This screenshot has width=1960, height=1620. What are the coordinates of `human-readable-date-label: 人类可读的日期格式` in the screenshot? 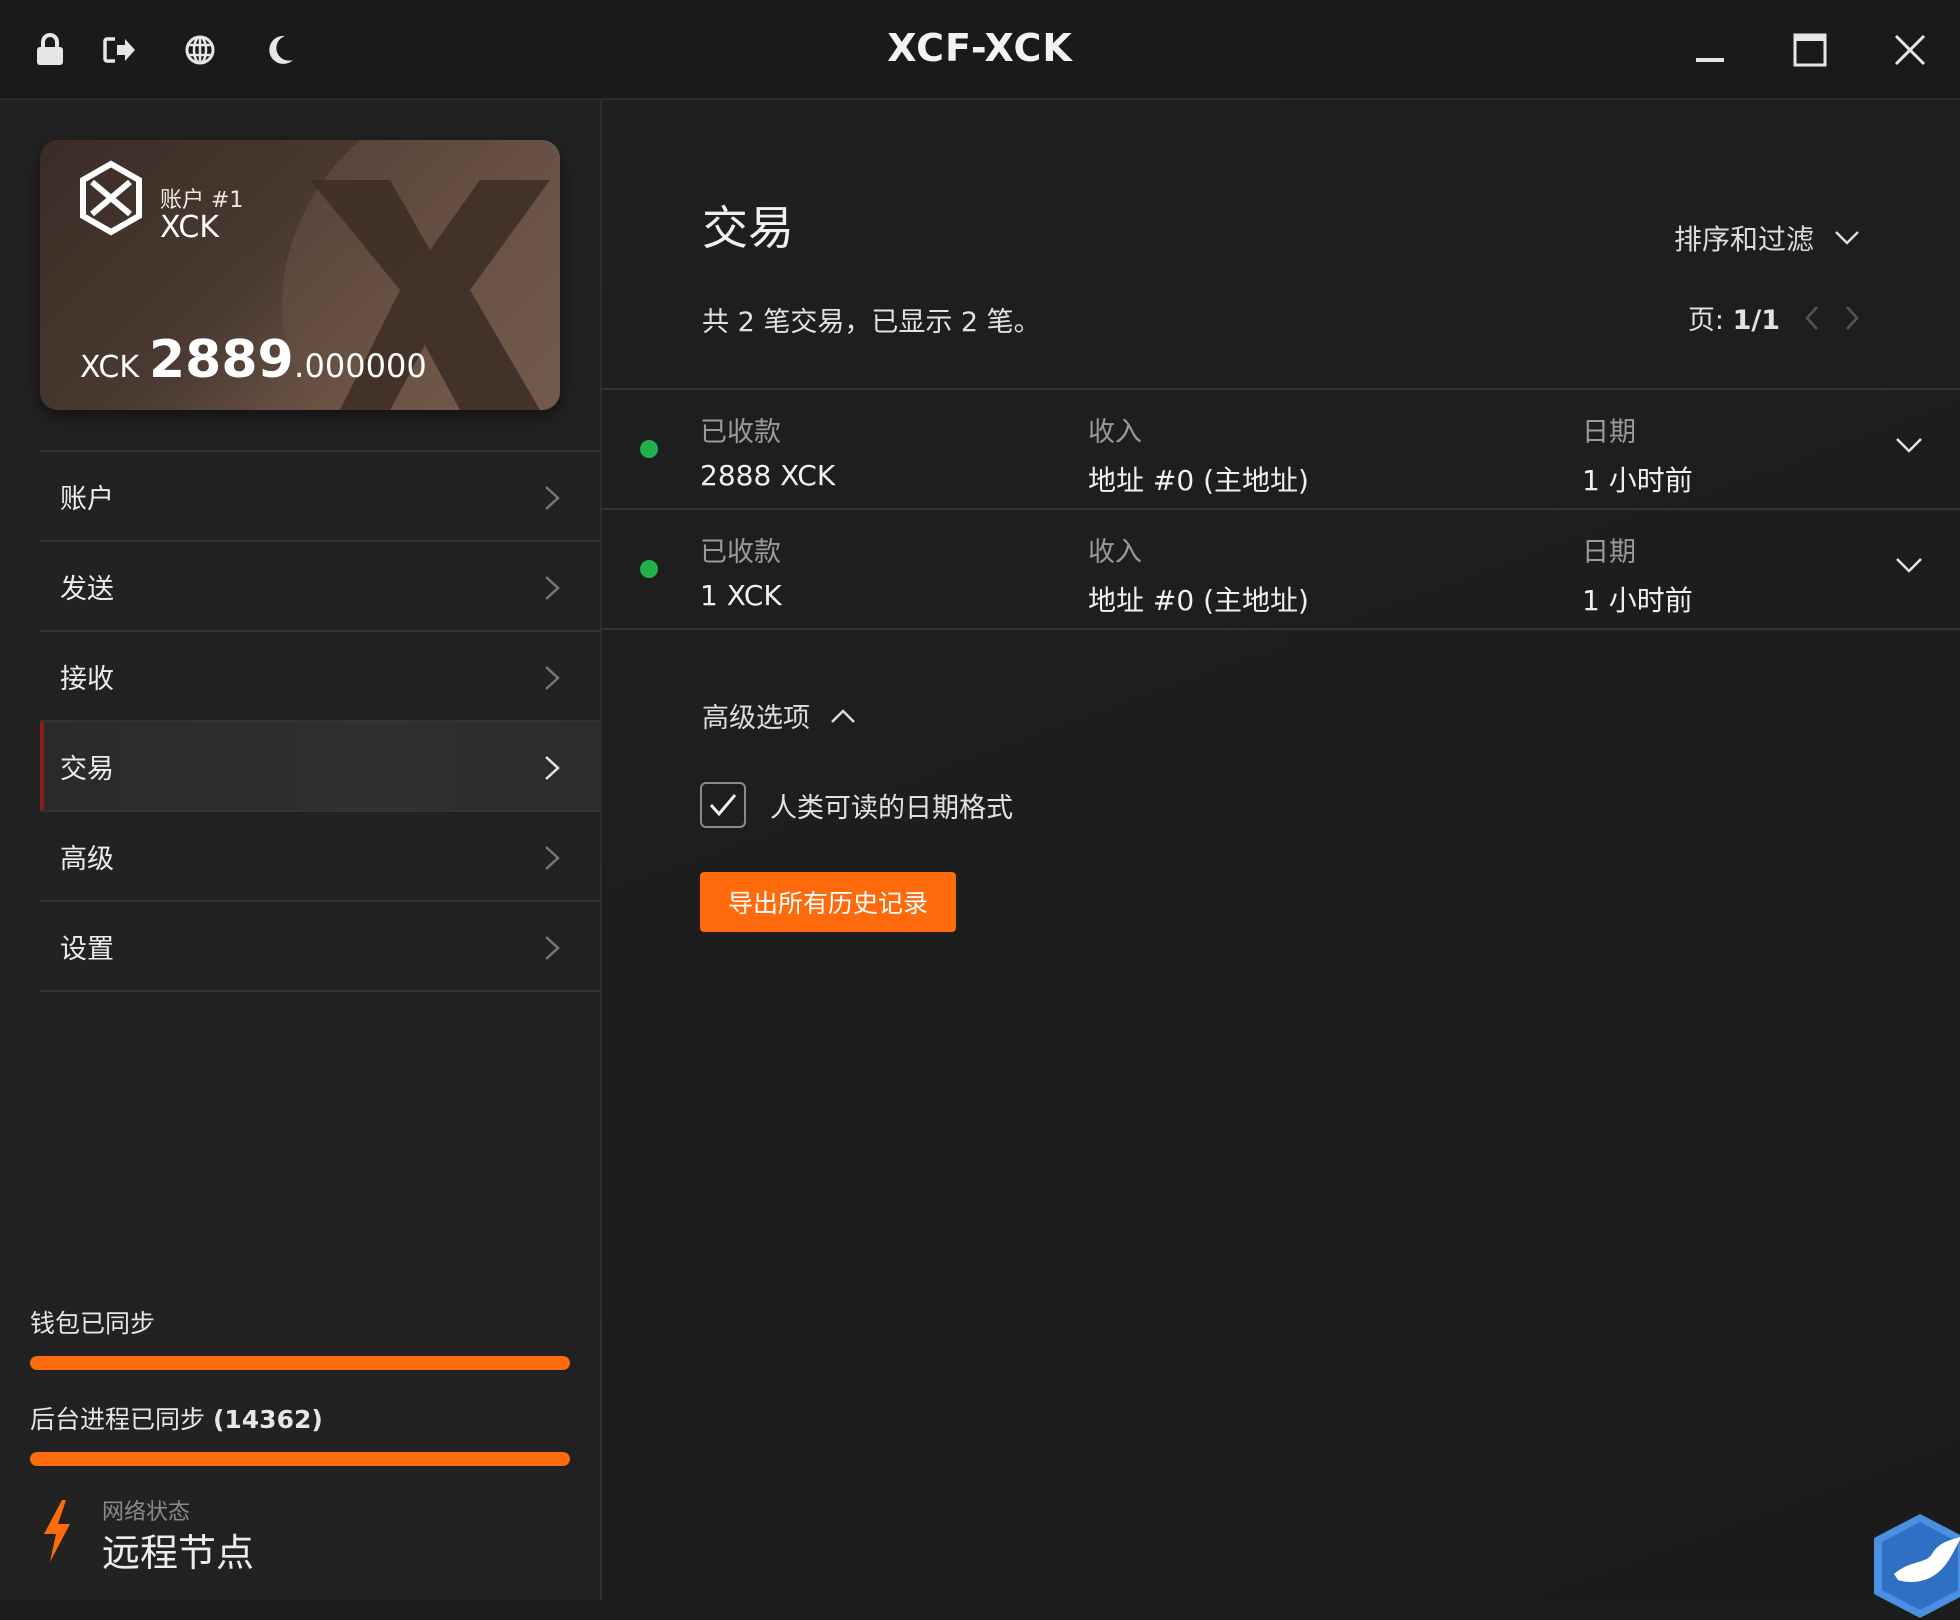 It's located at (891, 808).